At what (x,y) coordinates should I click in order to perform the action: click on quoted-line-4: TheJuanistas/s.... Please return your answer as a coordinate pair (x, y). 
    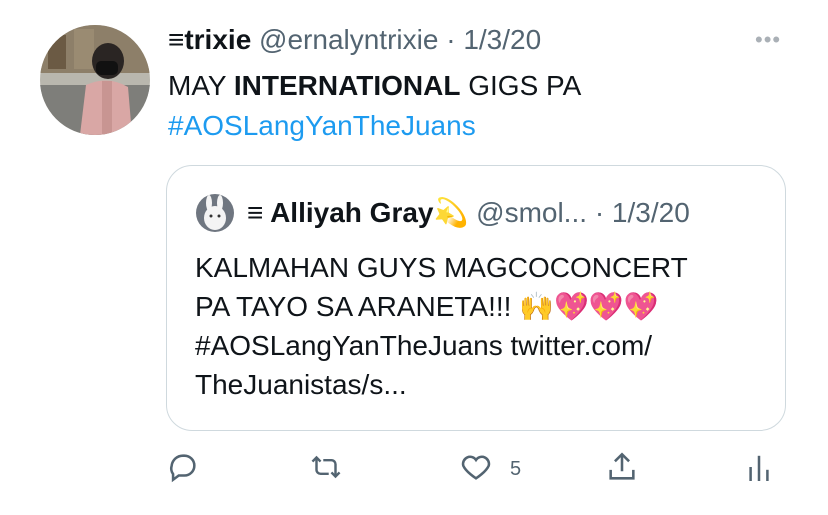
    Looking at the image, I should click on (441, 384).